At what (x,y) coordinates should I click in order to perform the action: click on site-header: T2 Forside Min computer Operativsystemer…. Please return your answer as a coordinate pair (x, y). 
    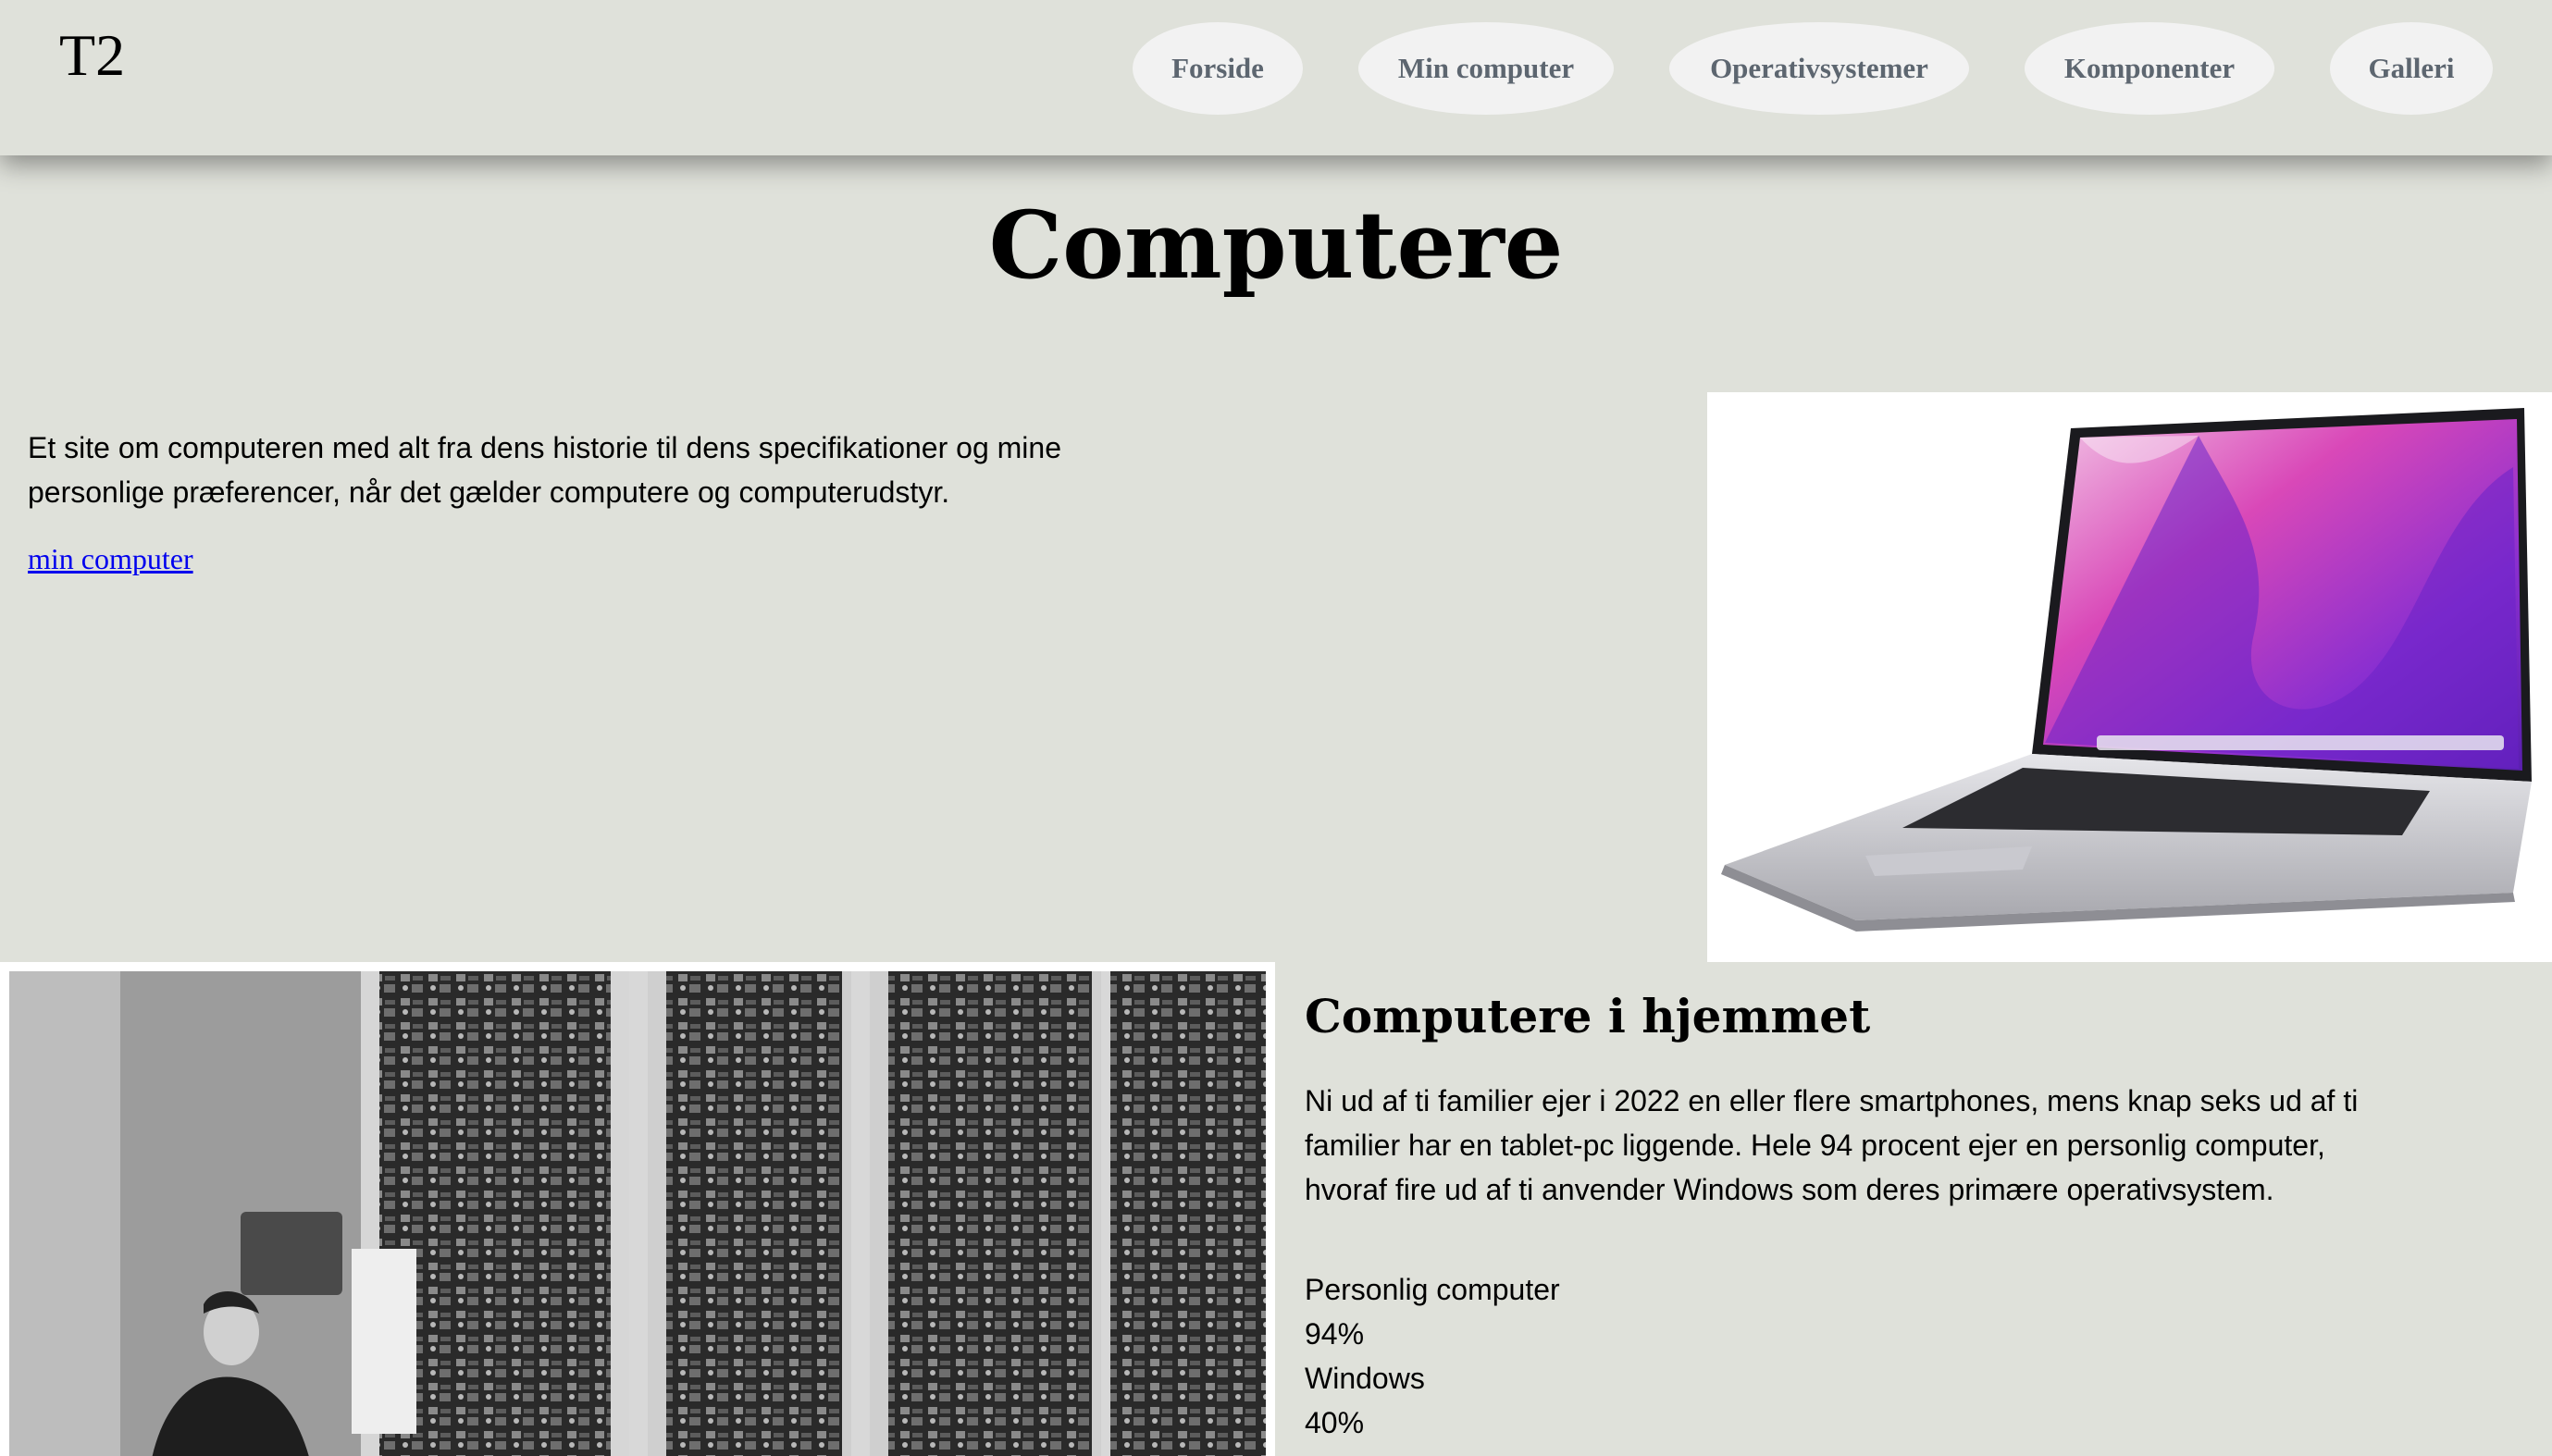
    Looking at the image, I should click on (1276, 77).